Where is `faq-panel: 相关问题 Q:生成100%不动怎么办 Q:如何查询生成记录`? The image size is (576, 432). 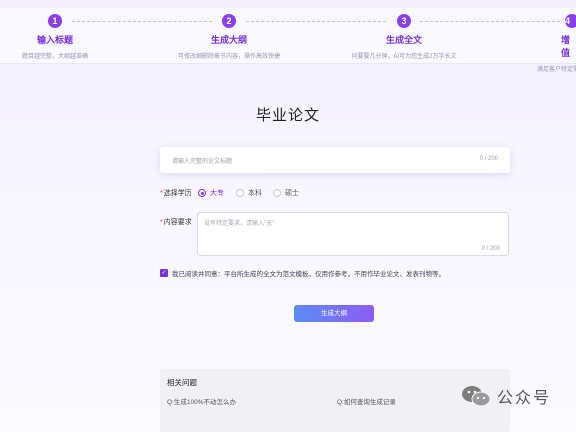
faq-panel: 相关问题 Q:生成100%不动怎么办 Q:如何查询生成记录 is located at coordinates (335, 400).